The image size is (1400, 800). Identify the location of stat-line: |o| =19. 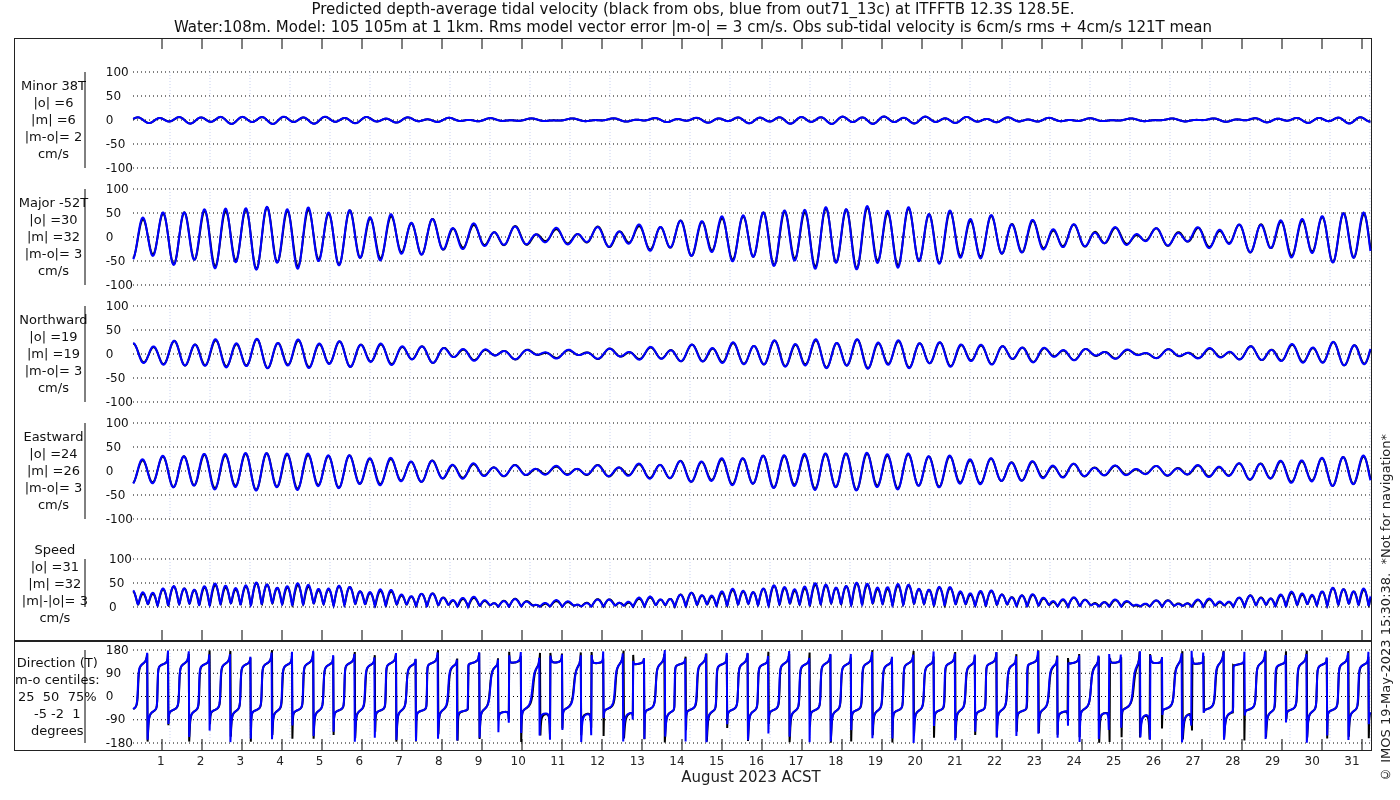
(53, 336).